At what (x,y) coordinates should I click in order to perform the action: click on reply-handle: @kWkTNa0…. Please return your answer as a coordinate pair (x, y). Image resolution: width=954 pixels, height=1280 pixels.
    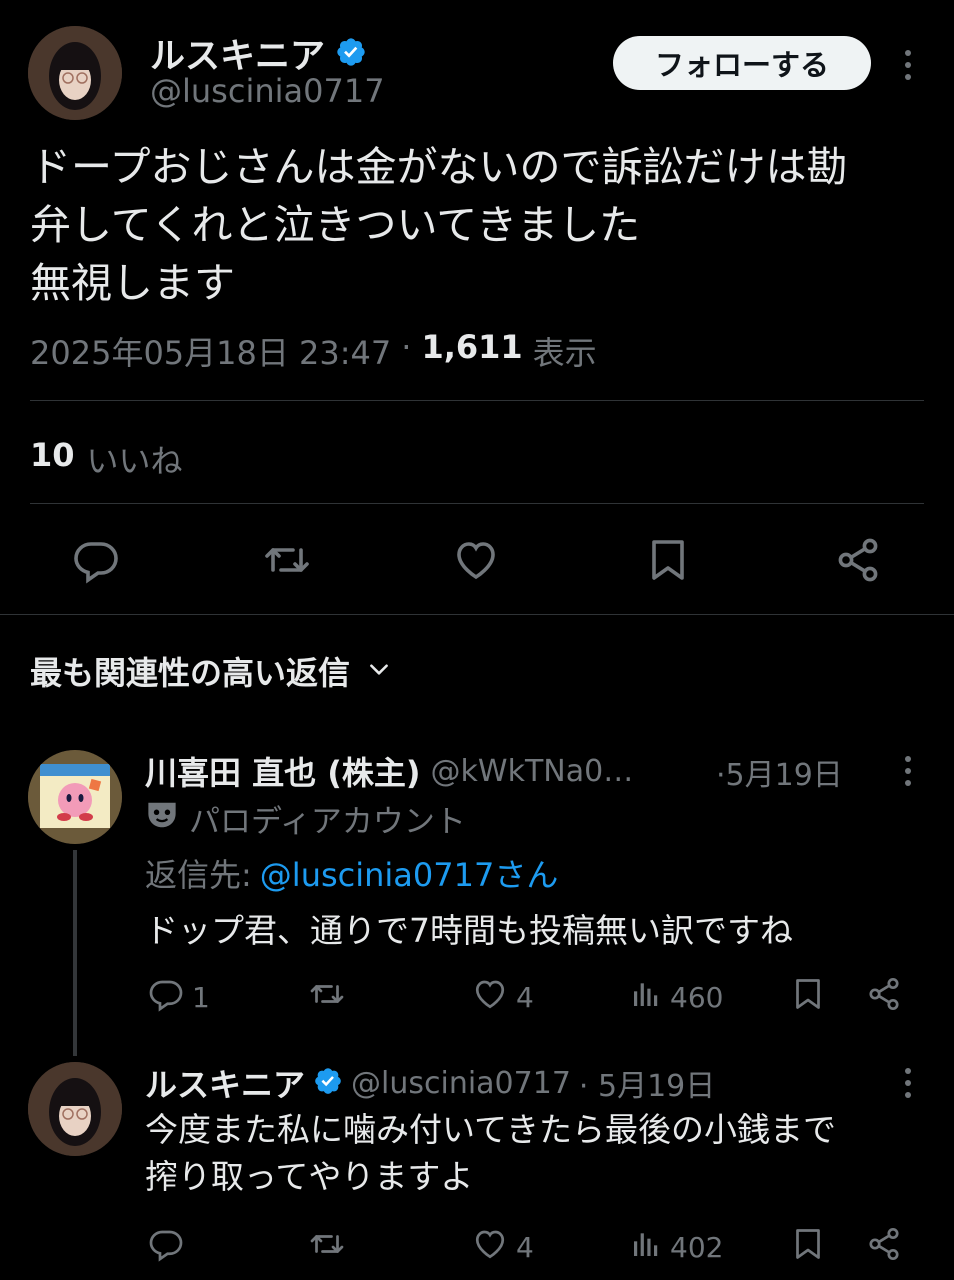
    Looking at the image, I should click on (532, 771).